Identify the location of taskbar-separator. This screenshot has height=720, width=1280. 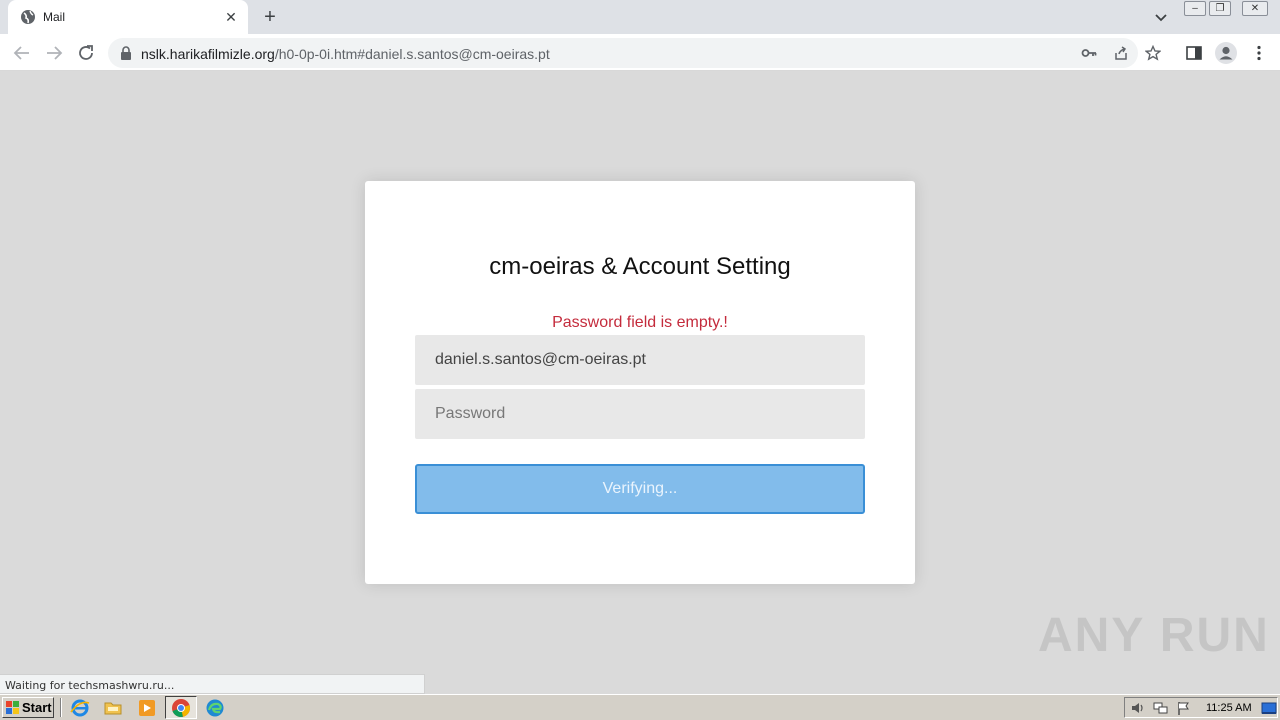
(61, 707).